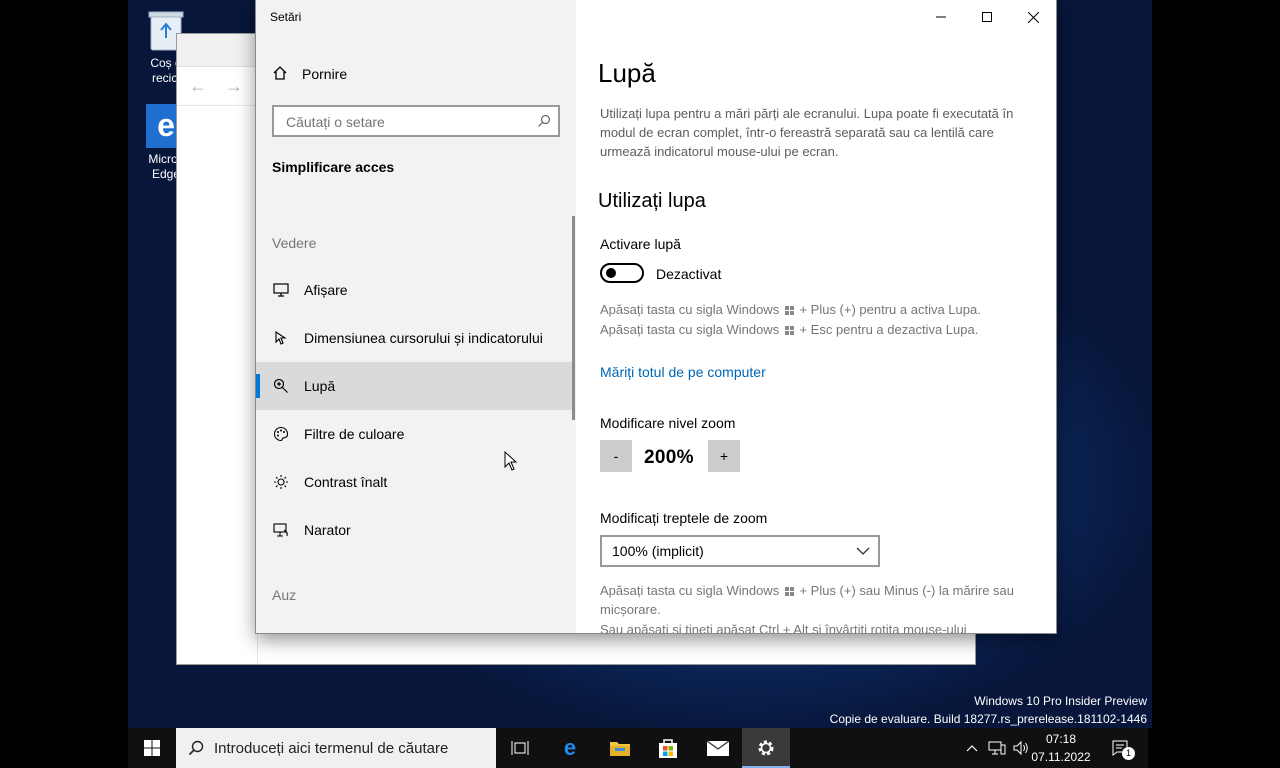  What do you see at coordinates (423, 338) in the screenshot?
I see `sidebar-item-label: Dimensiunea cursorului și indicatorului` at bounding box center [423, 338].